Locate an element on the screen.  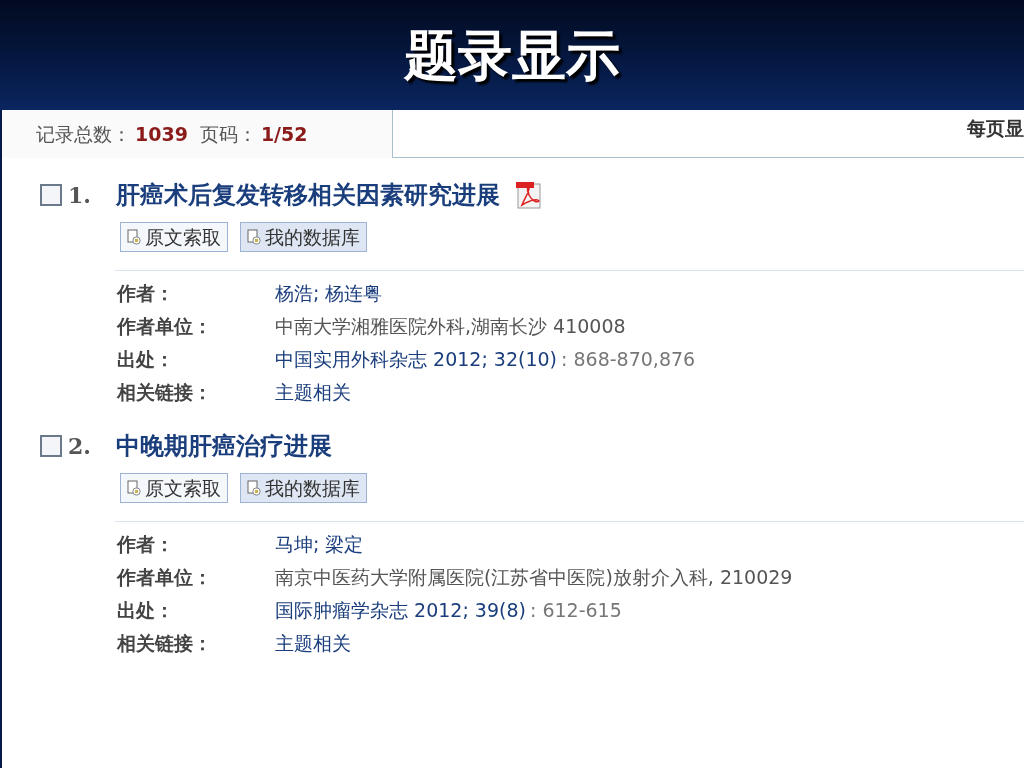
field-value: 南京中医药大学附属医院(江苏省中医院)放射介入科, 210029 is located at coordinates (534, 577).